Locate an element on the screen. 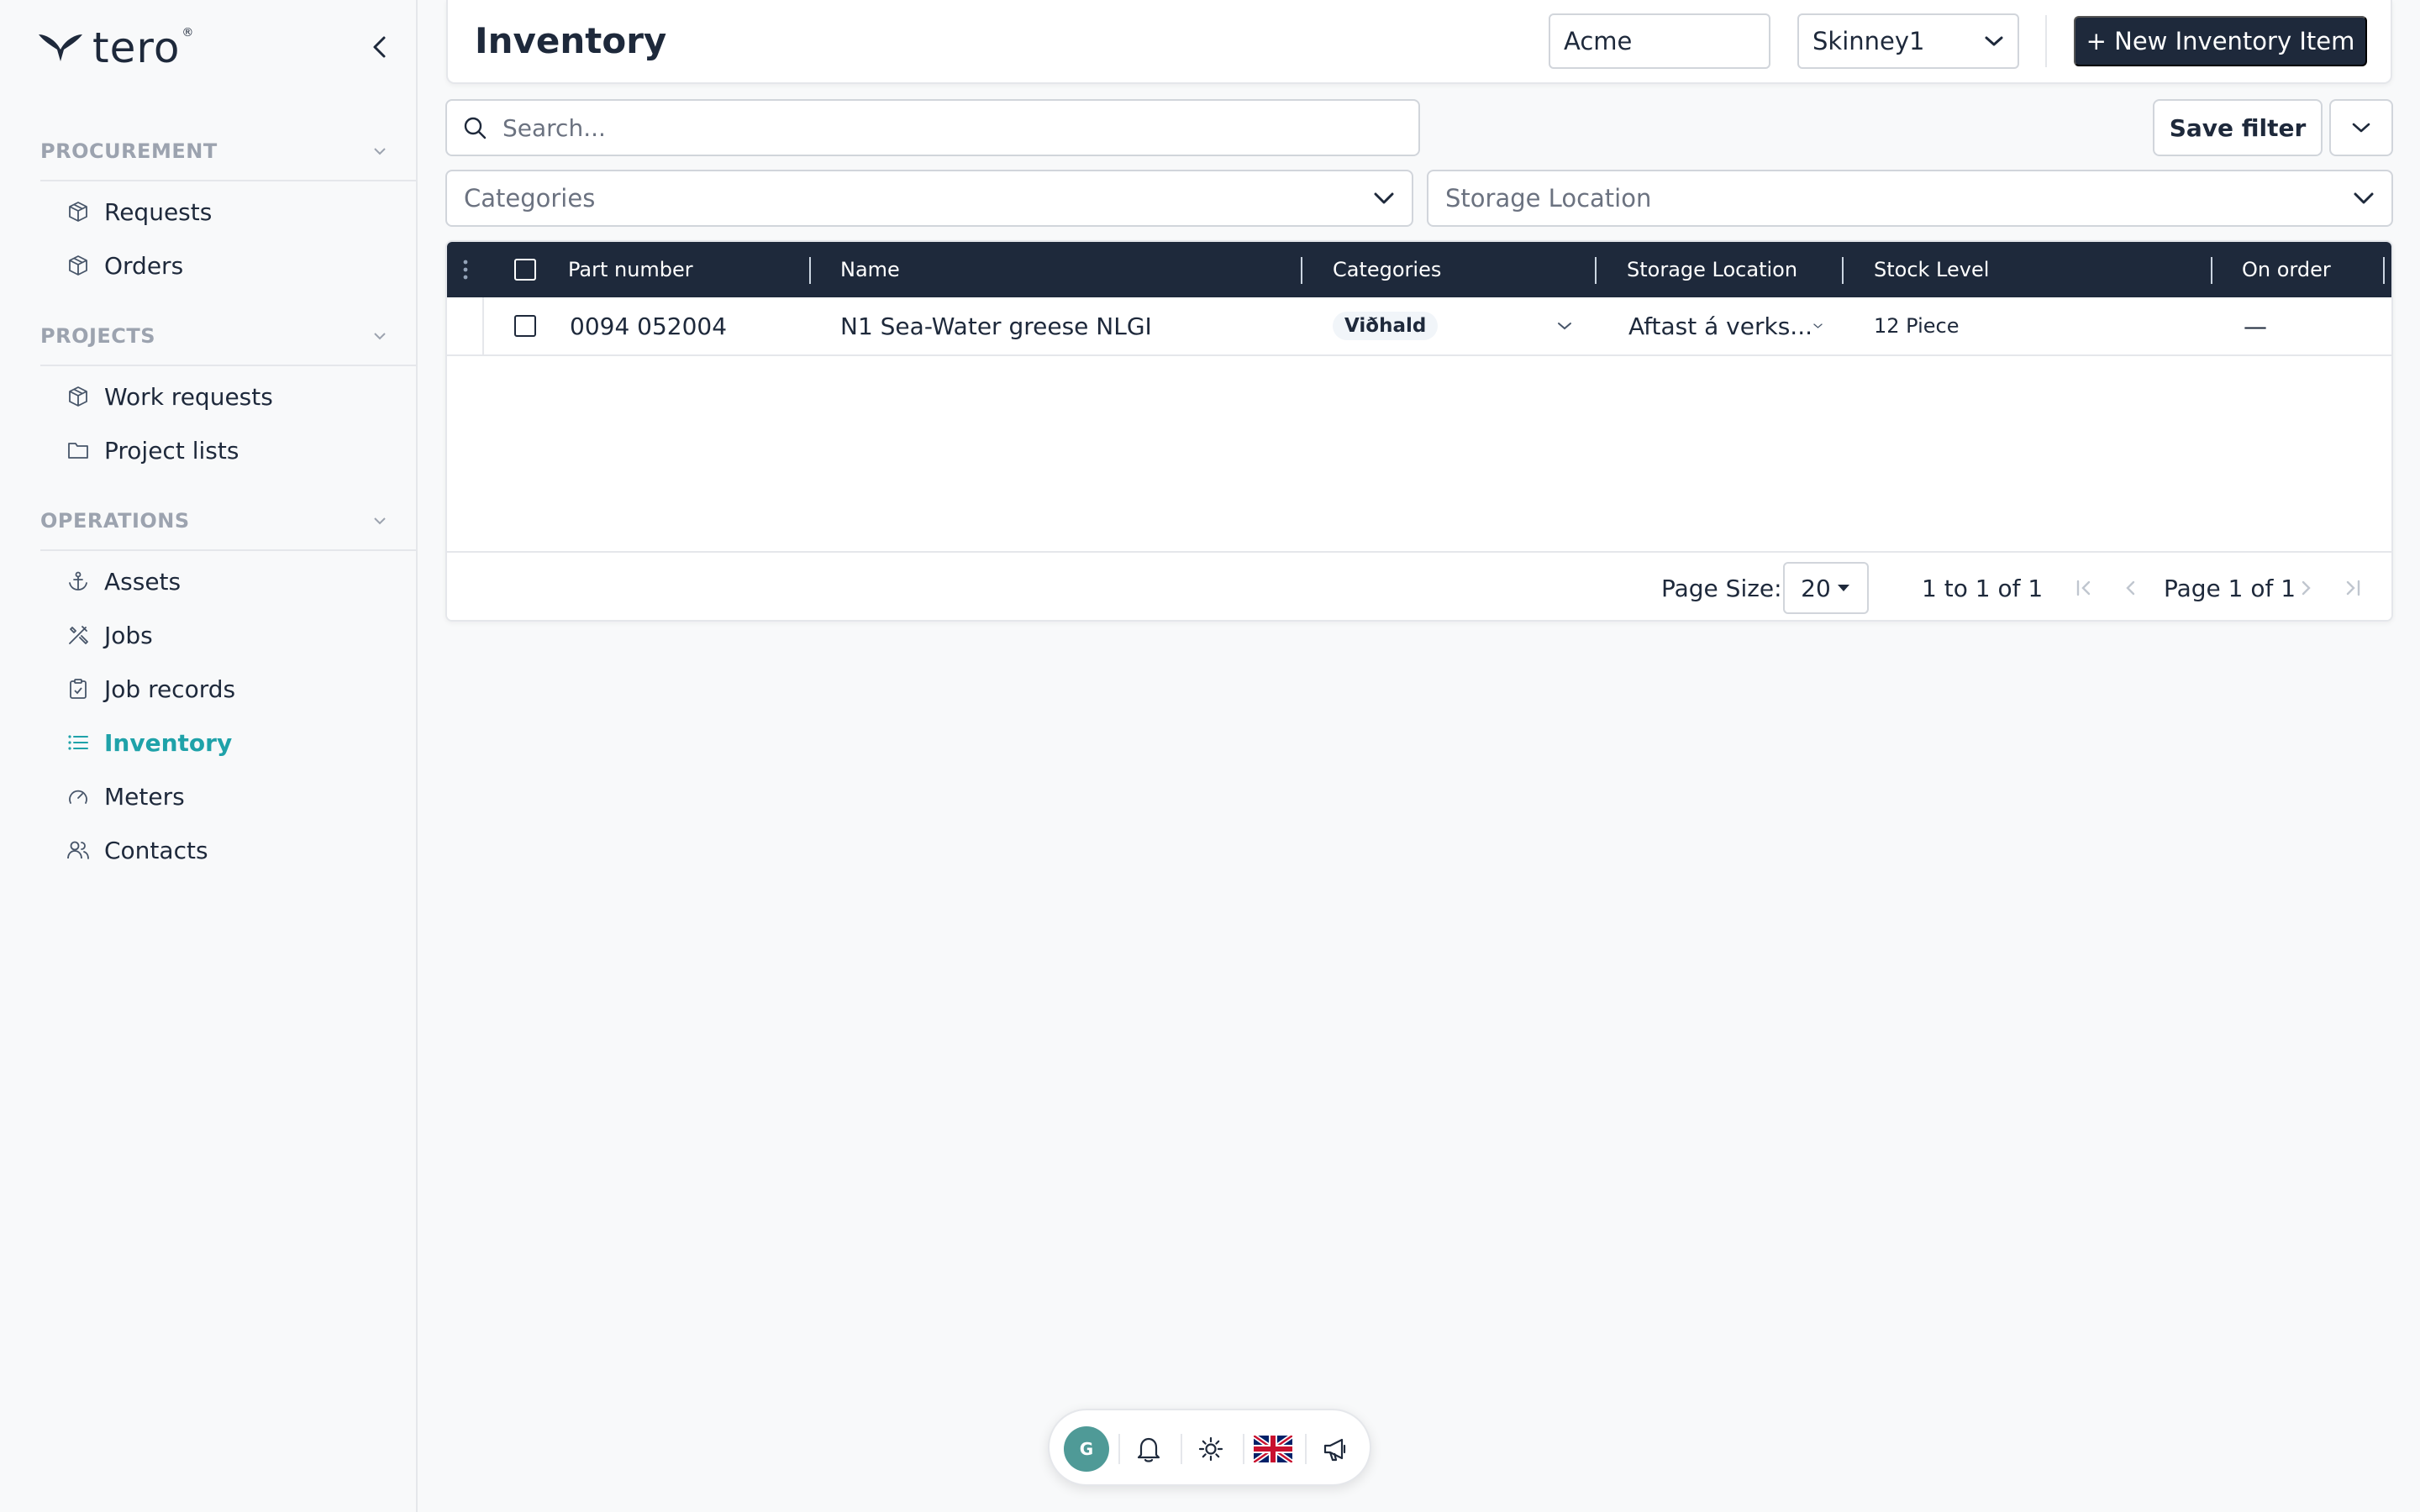 The height and width of the screenshot is (1512, 2420). sidebar-item-contacts: Contacts is located at coordinates (137, 850).